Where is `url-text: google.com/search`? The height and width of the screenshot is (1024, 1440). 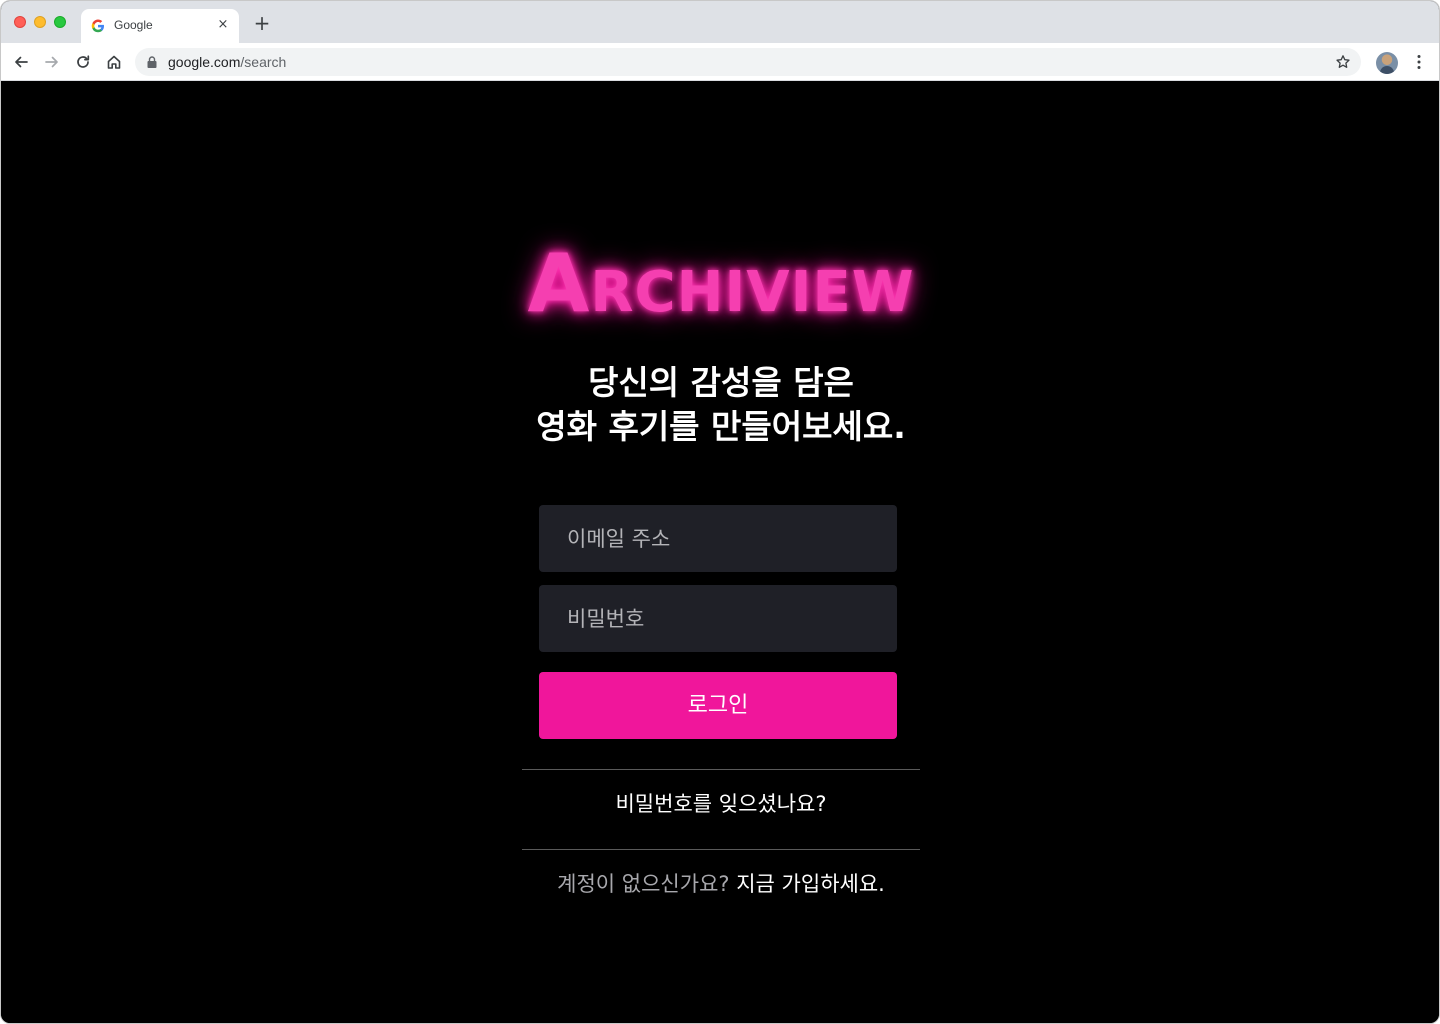
url-text: google.com/search is located at coordinates (227, 62).